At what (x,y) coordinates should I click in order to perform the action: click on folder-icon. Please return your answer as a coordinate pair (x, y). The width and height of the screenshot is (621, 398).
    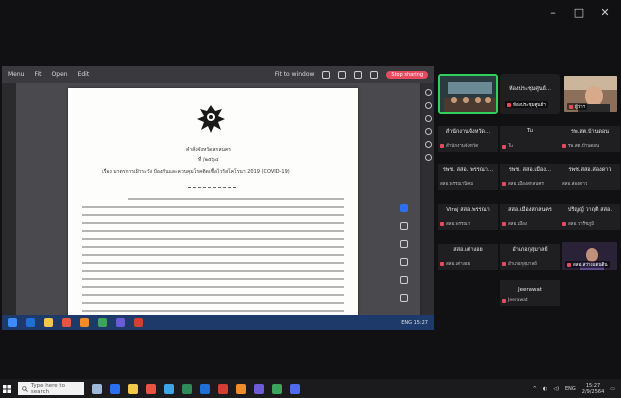
    Looking at the image, I should click on (48, 322).